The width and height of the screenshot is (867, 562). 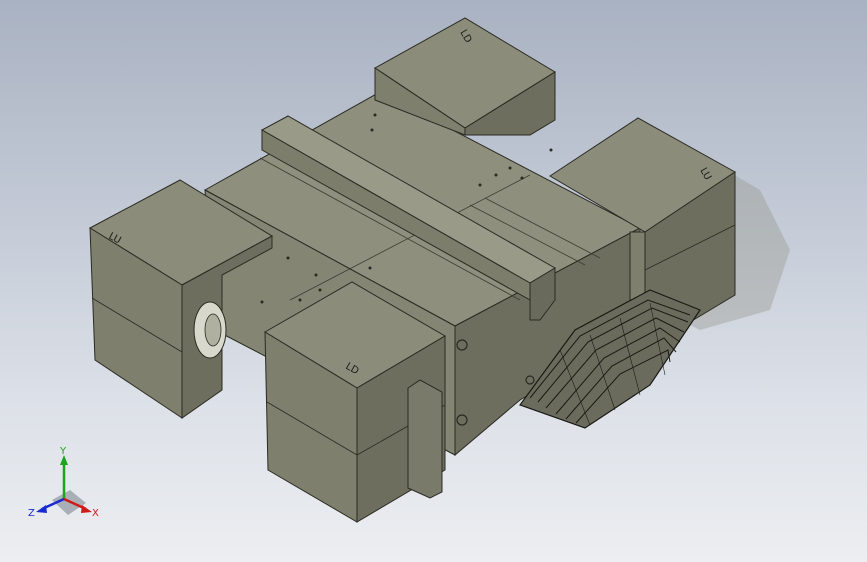 What do you see at coordinates (86, 509) in the screenshot?
I see `triad-x-arrow` at bounding box center [86, 509].